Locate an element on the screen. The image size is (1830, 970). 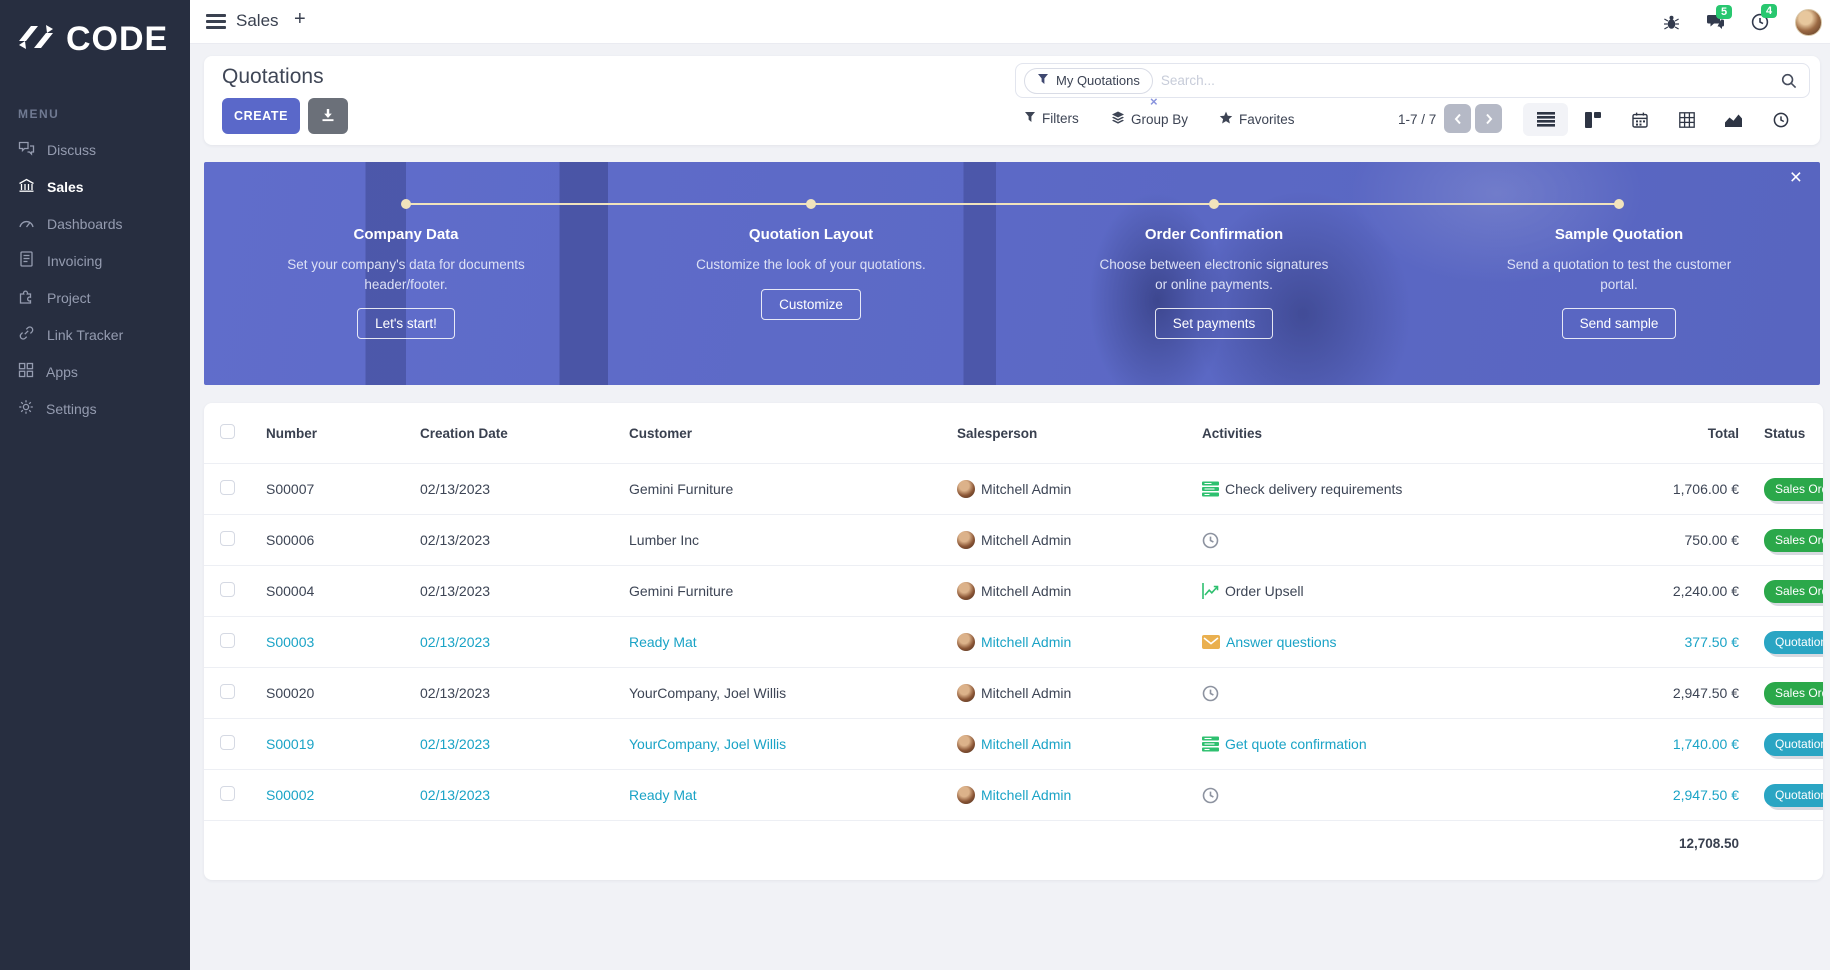
app-logo: CODE is located at coordinates (95, 34).